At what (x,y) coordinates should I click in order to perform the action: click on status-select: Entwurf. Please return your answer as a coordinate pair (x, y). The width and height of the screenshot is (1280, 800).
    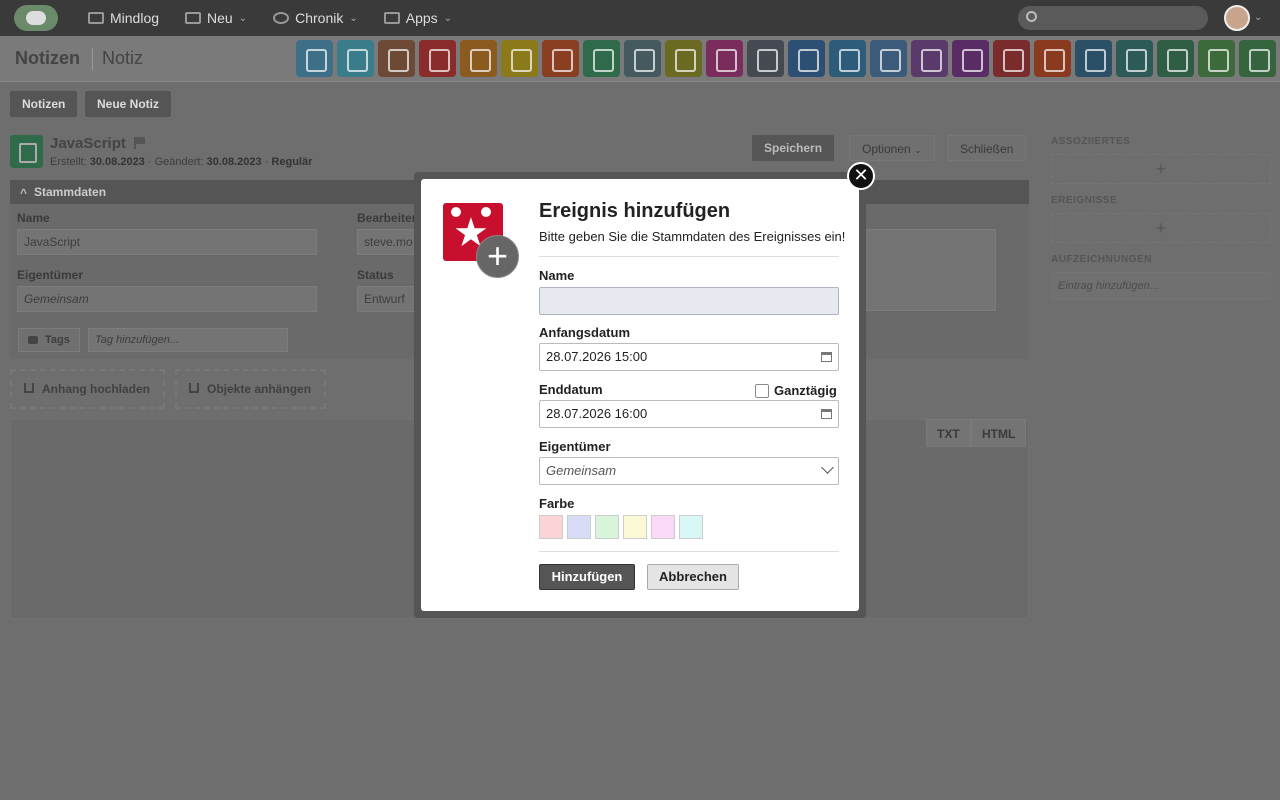
    Looking at the image, I should click on (387, 299).